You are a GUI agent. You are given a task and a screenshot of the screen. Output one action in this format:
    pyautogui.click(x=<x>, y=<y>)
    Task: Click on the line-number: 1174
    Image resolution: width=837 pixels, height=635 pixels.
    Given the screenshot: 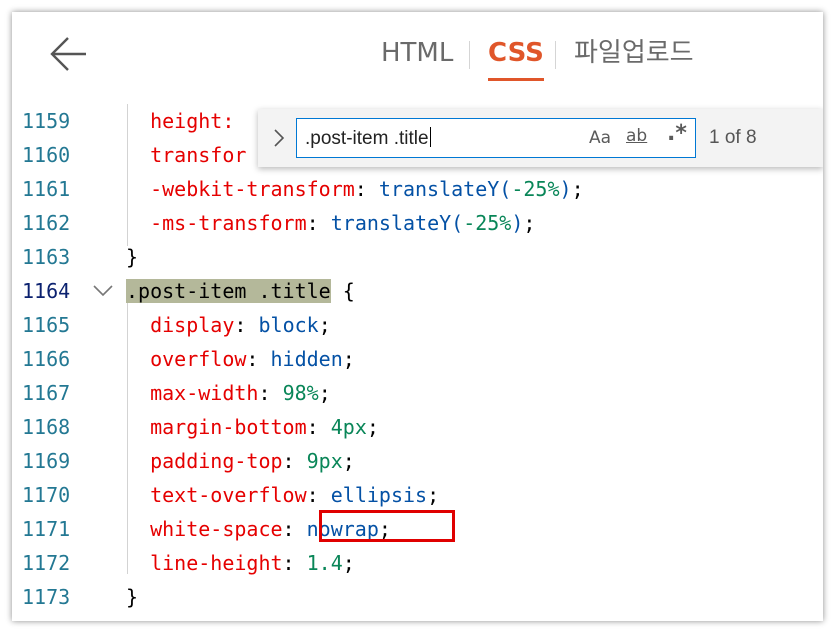 What is the action you would take?
    pyautogui.click(x=50, y=617)
    